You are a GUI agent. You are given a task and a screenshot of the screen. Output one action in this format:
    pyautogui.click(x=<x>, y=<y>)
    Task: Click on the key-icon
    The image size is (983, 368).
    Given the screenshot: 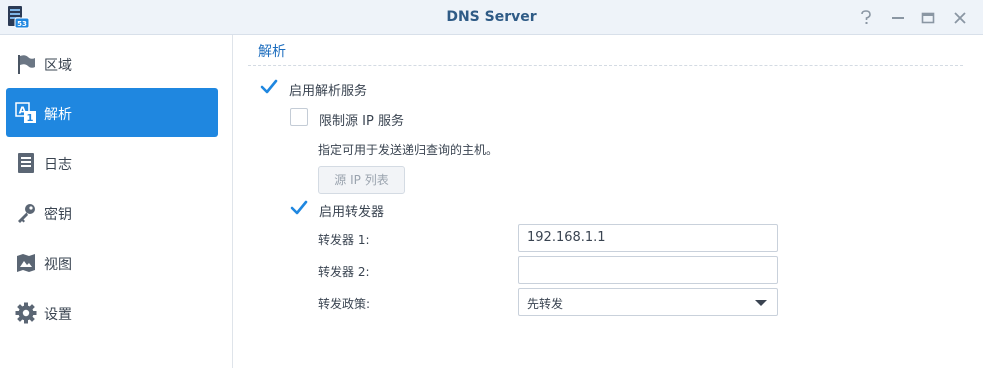 What is the action you would take?
    pyautogui.click(x=26, y=213)
    